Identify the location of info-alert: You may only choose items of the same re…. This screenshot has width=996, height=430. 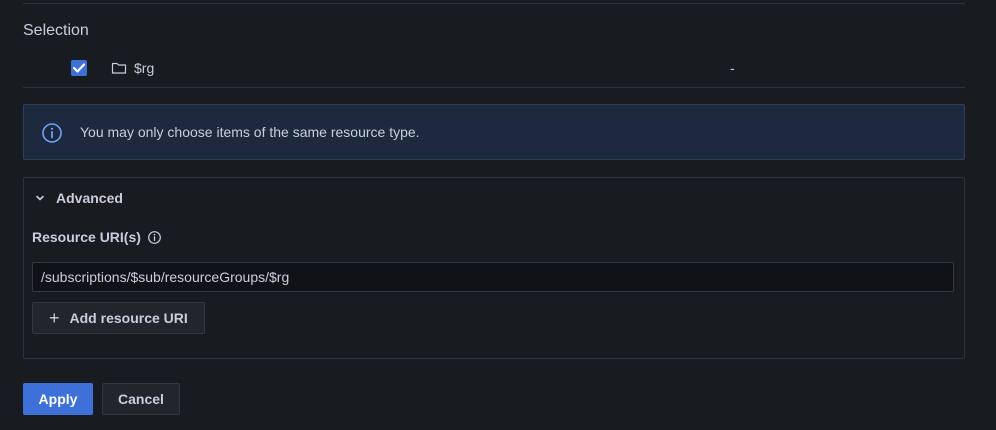
(494, 132).